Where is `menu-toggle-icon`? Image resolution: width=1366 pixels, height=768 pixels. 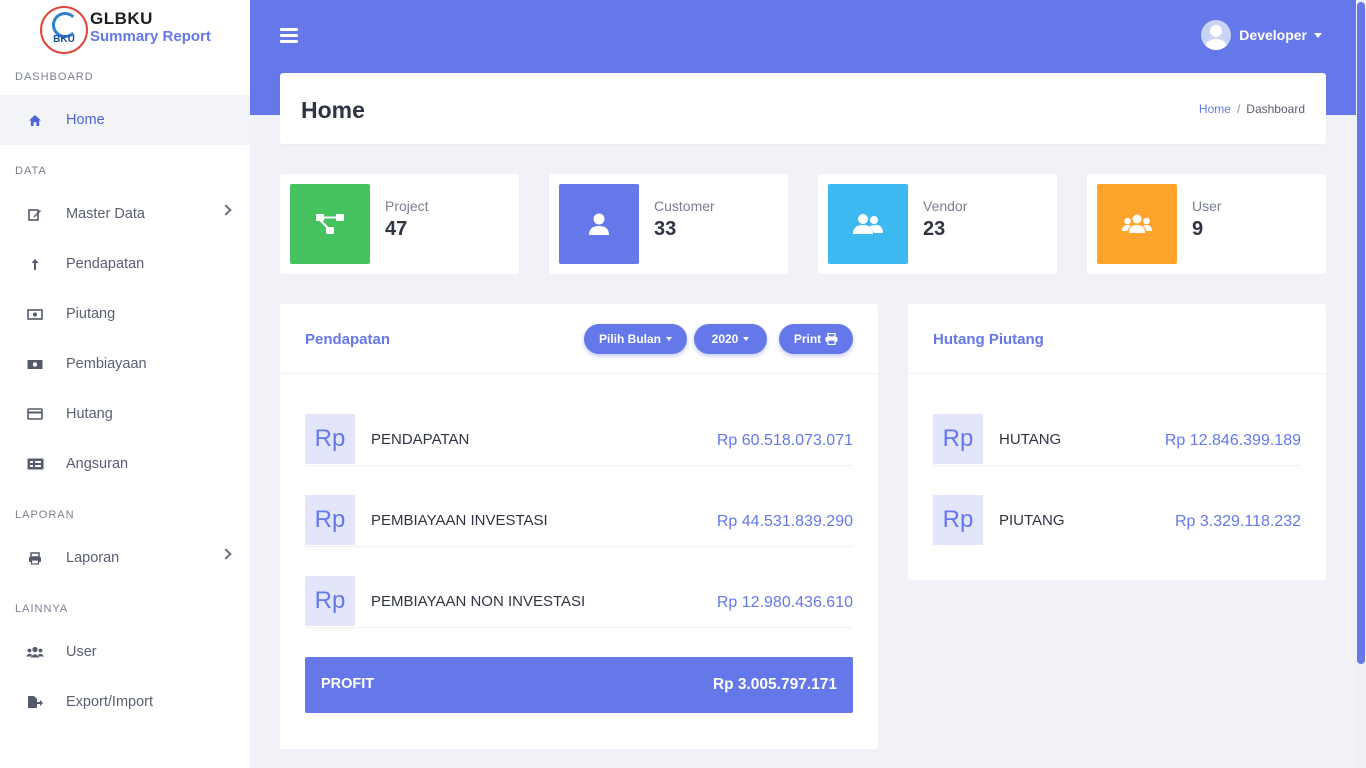 menu-toggle-icon is located at coordinates (289, 35).